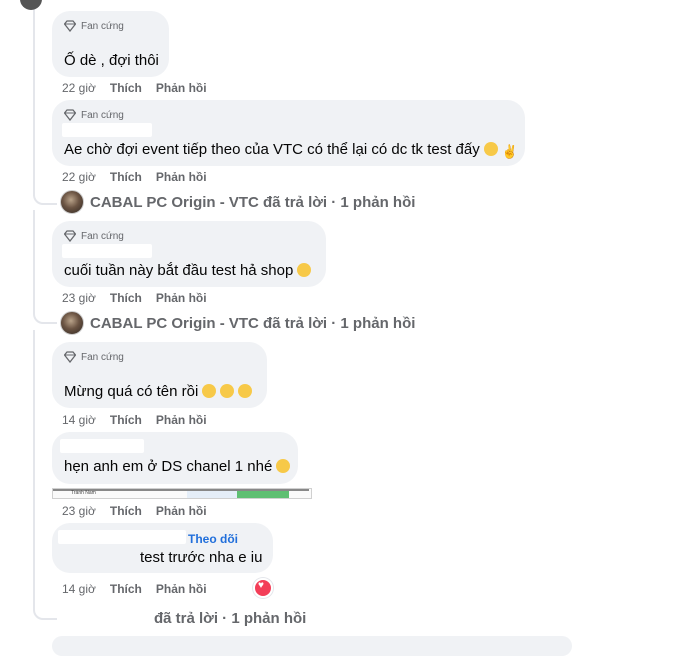 This screenshot has height=656, width=699. I want to click on comment-text: hẹn anh em ở DS chanel 1 nhé, so click(177, 466).